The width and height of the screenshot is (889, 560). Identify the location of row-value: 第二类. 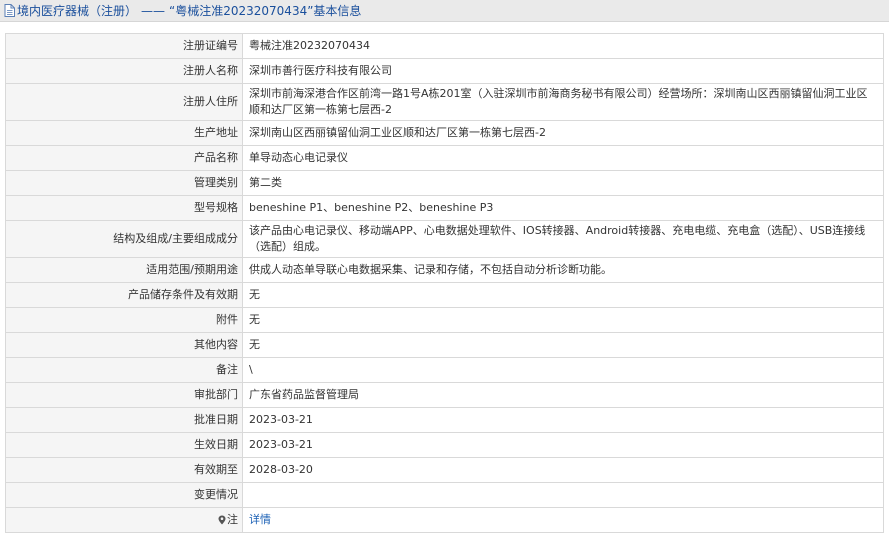
(563, 183).